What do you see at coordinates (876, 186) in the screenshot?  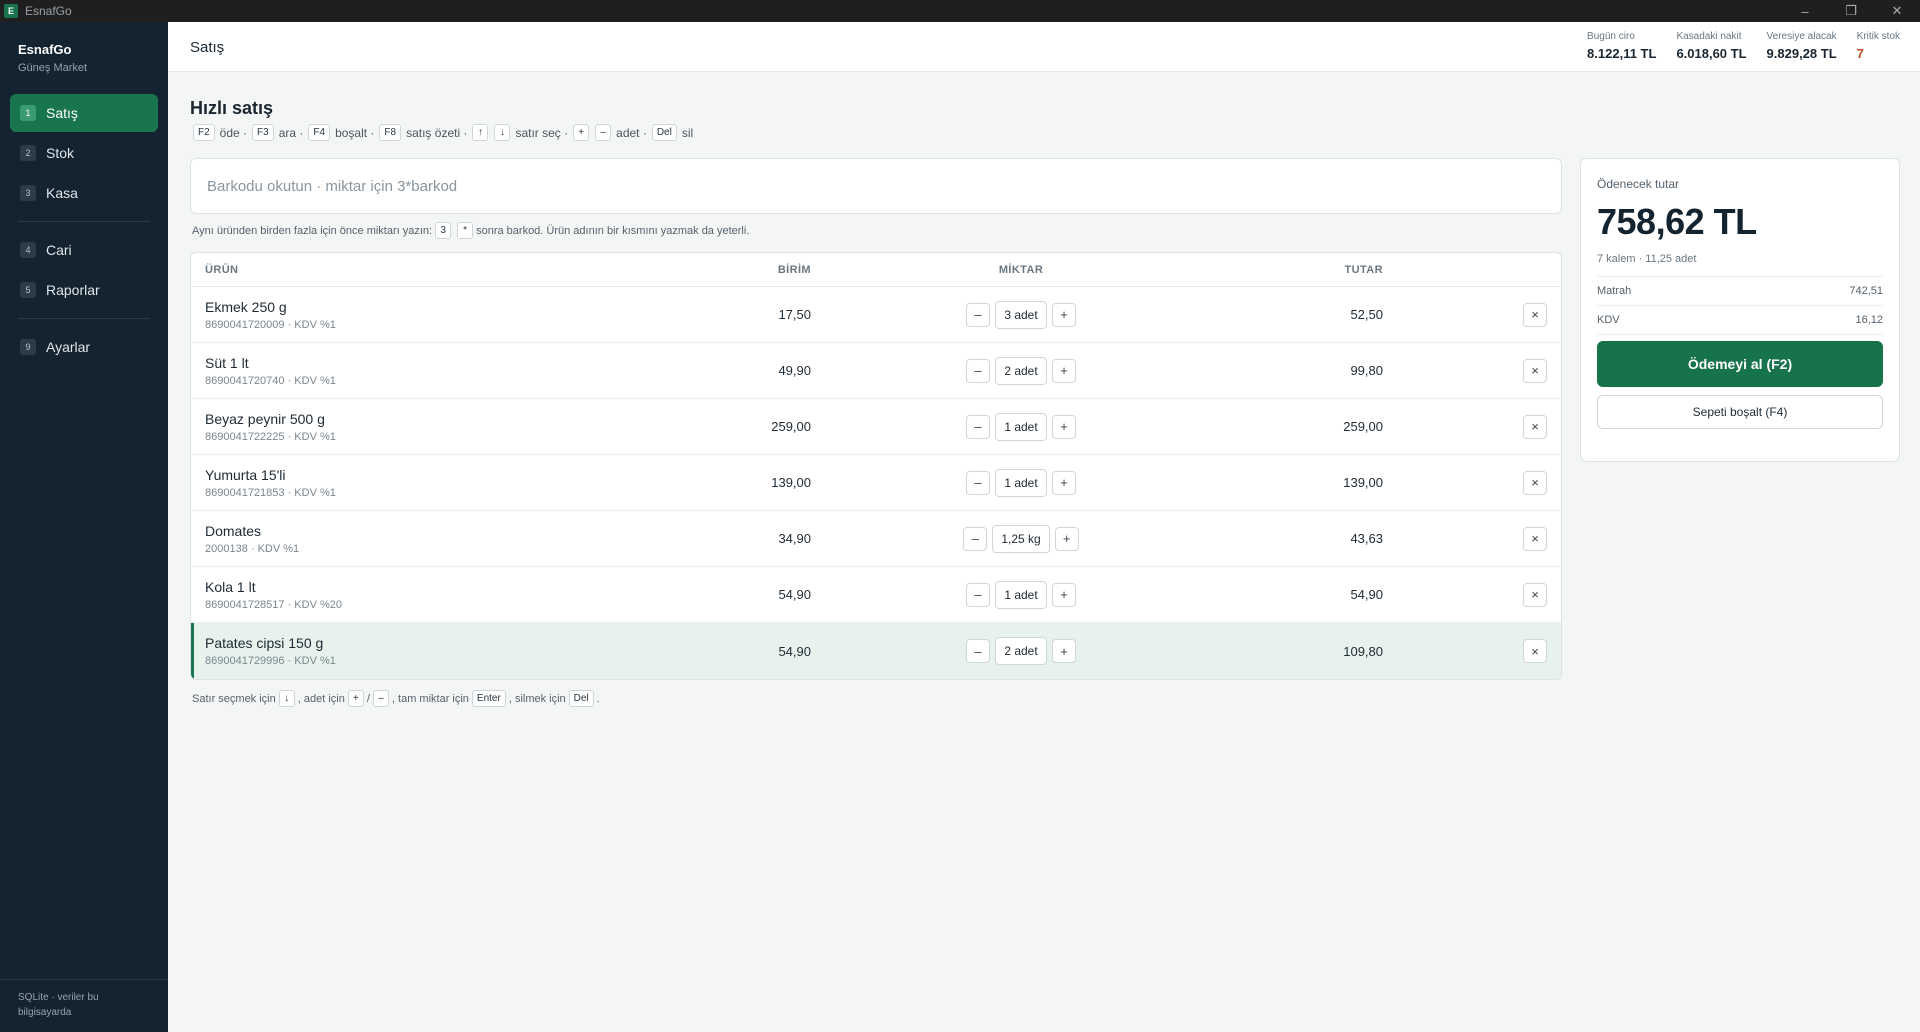 I see `barcode-input` at bounding box center [876, 186].